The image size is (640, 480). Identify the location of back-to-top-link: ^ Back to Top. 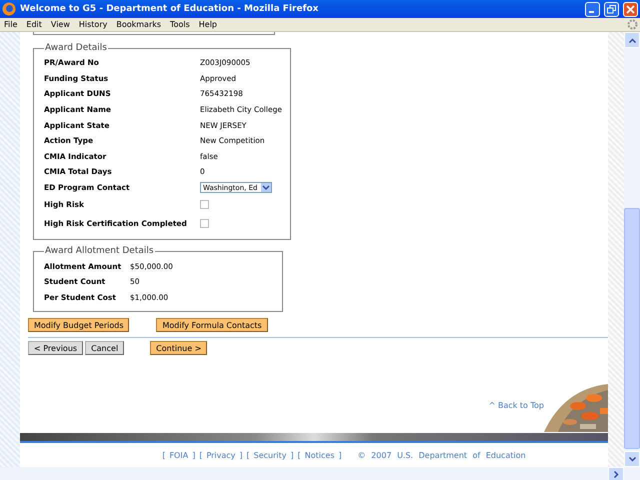
(516, 405).